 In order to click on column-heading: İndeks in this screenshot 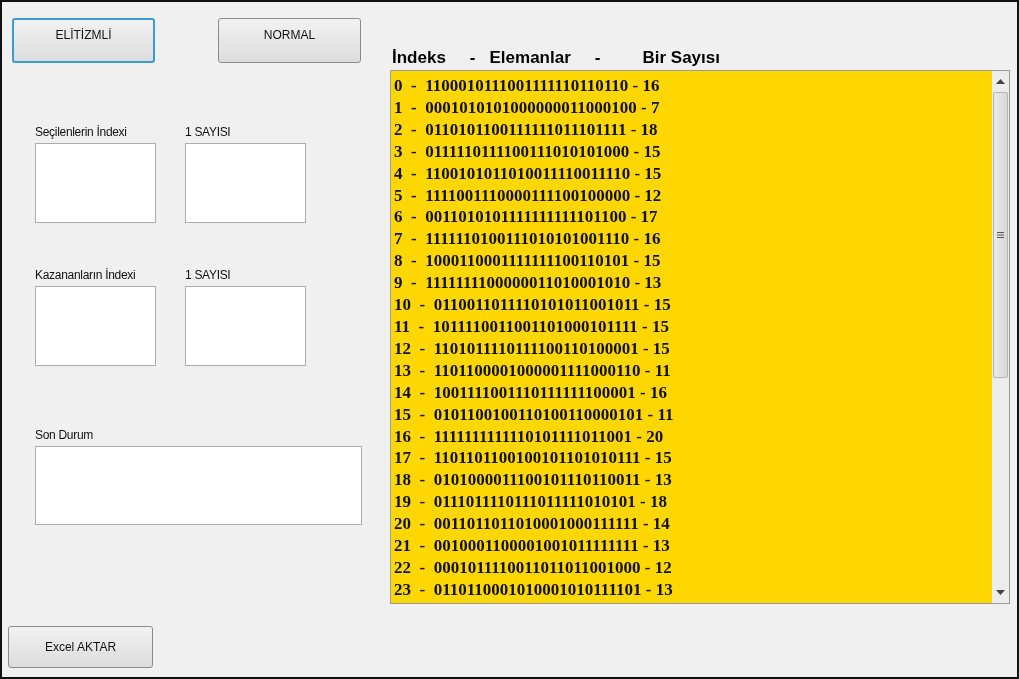, I will do `click(419, 58)`.